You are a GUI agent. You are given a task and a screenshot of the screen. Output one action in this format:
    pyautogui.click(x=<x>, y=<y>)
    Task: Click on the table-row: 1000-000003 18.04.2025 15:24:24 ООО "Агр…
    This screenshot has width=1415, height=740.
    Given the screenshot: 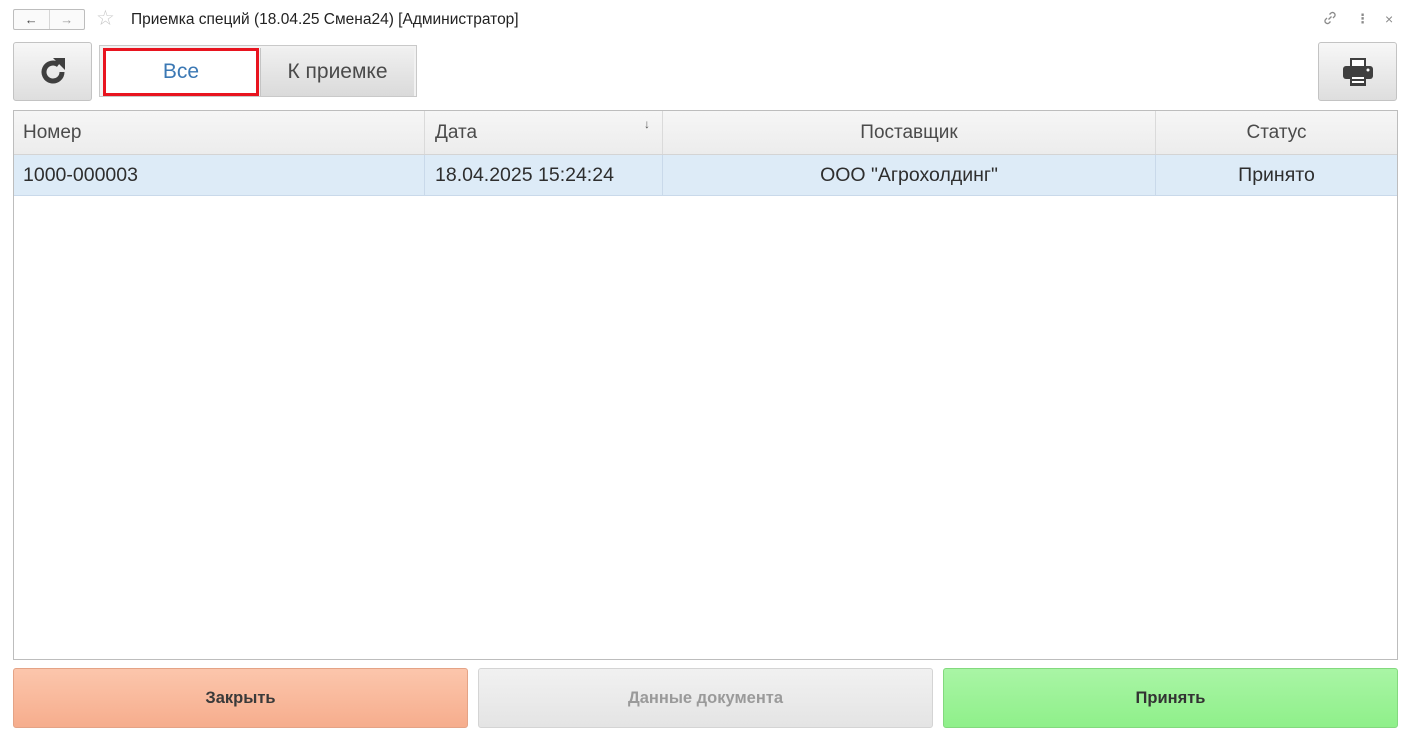 What is the action you would take?
    pyautogui.click(x=705, y=175)
    